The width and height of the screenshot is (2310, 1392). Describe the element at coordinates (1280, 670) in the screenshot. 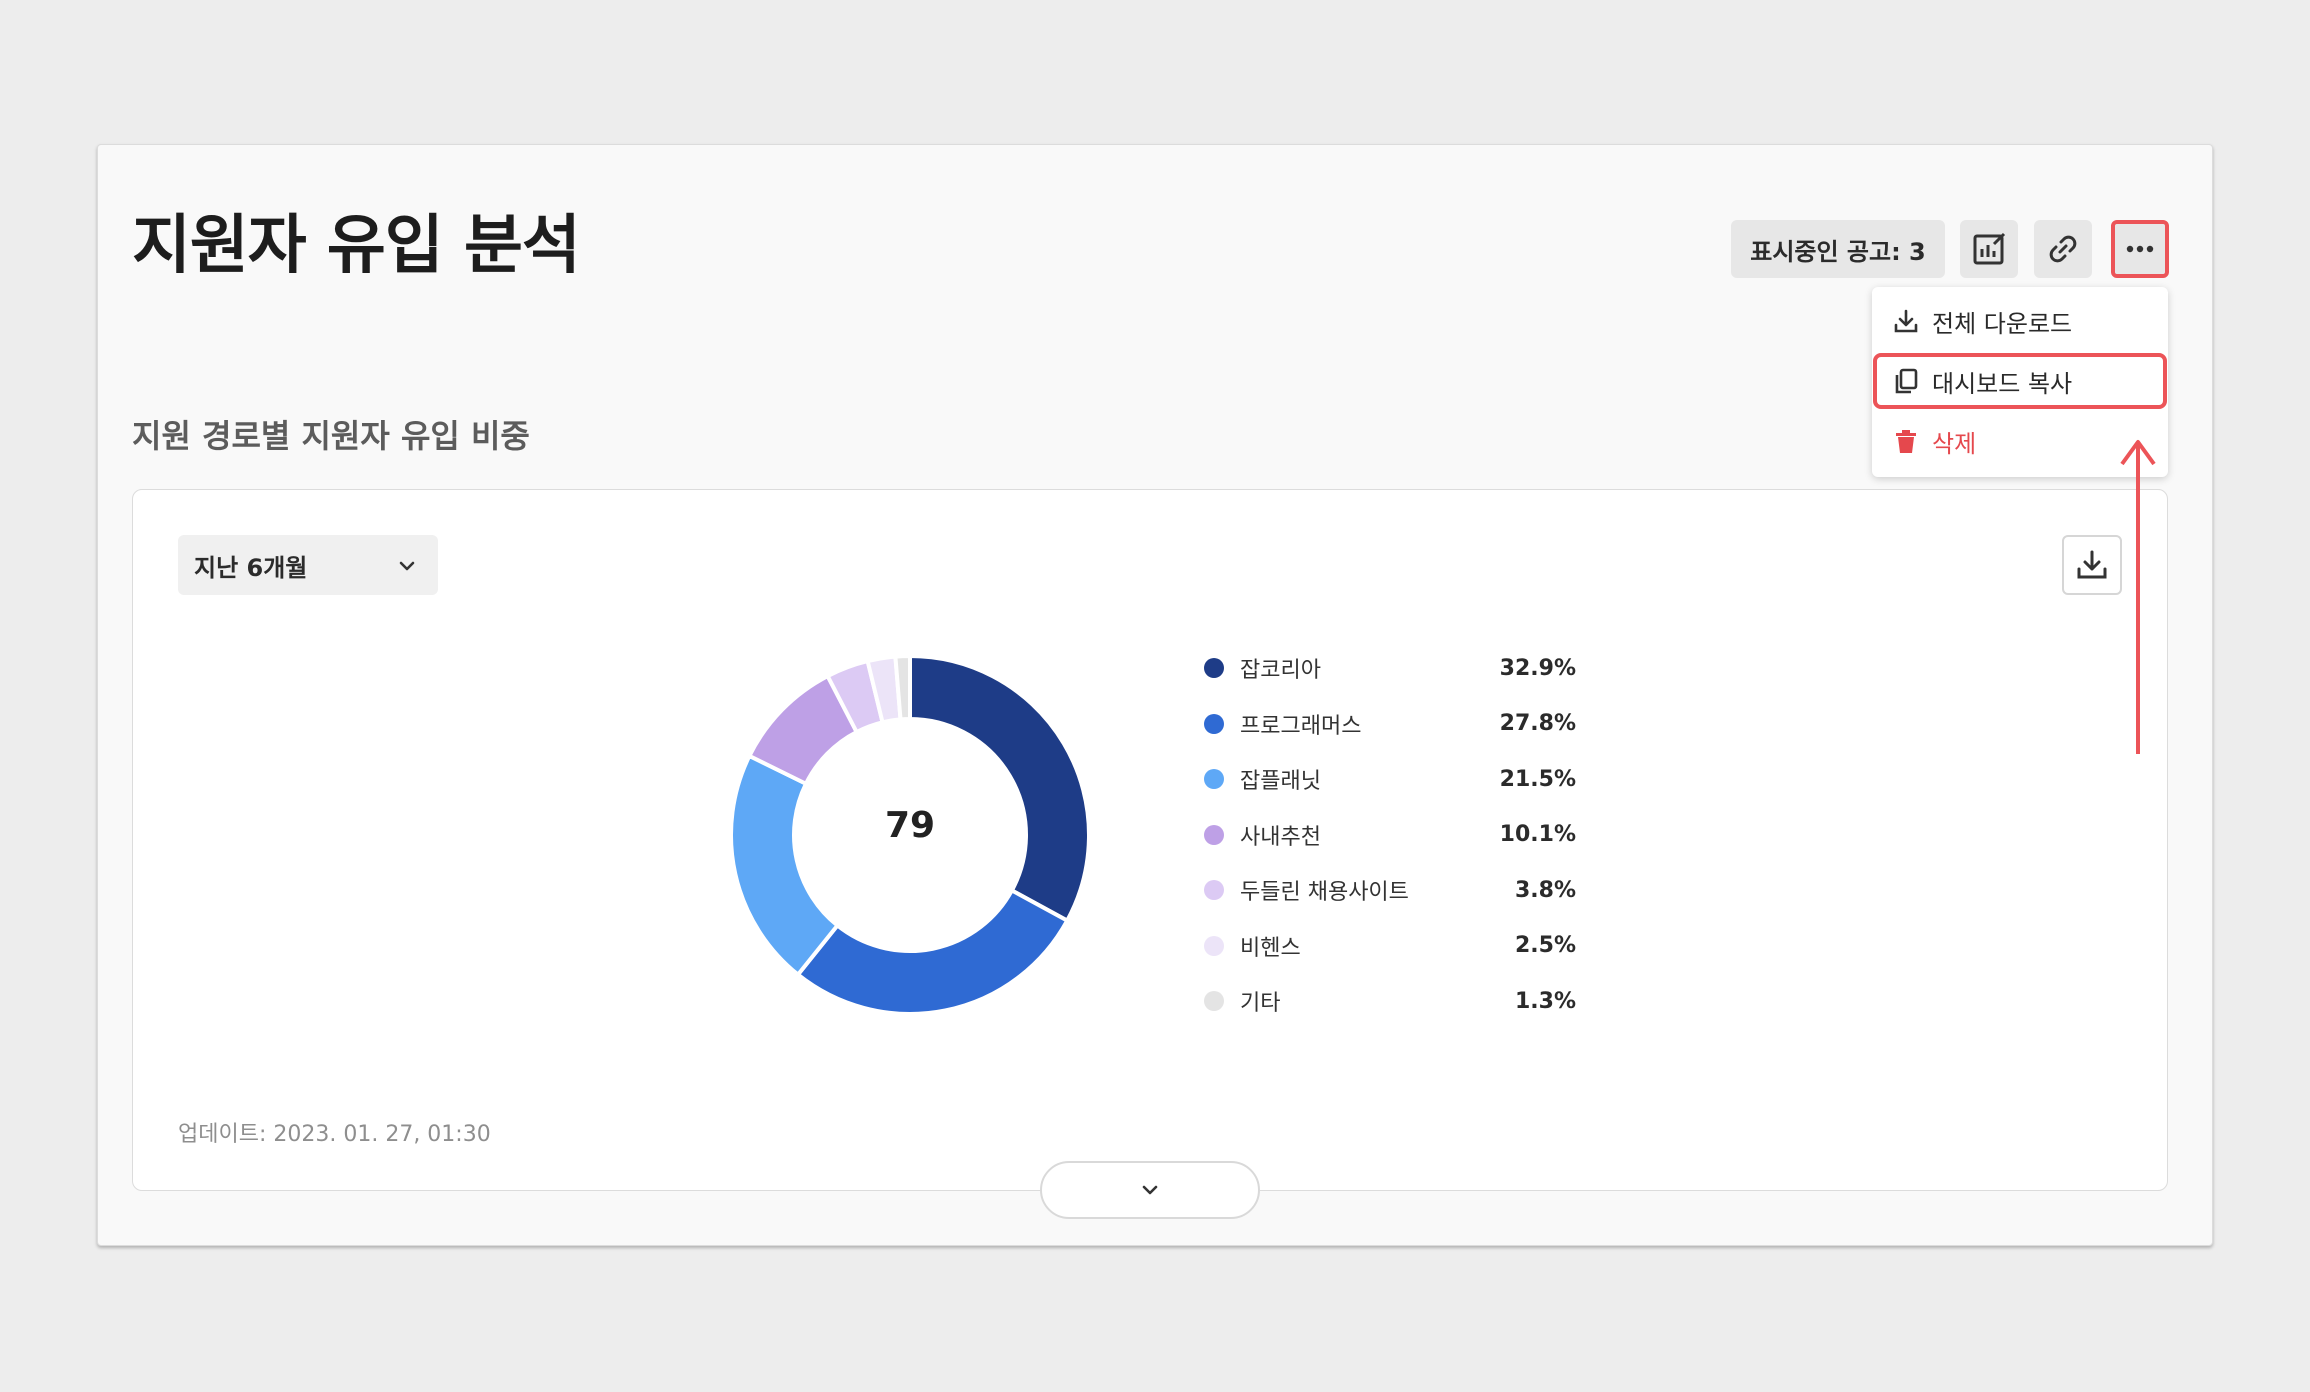

I see `legend-label: 잡코리아` at that location.